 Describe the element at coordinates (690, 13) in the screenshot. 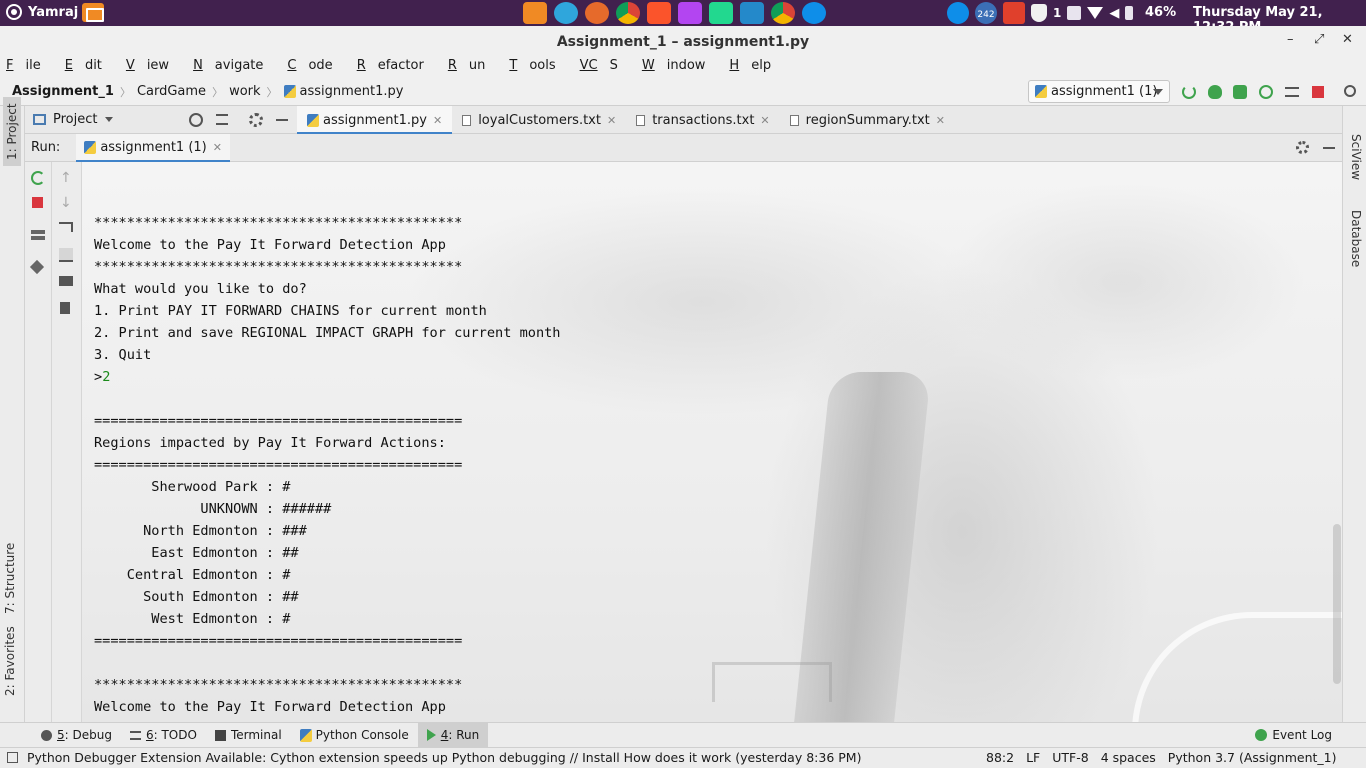

I see `phpstorm-icon` at that location.